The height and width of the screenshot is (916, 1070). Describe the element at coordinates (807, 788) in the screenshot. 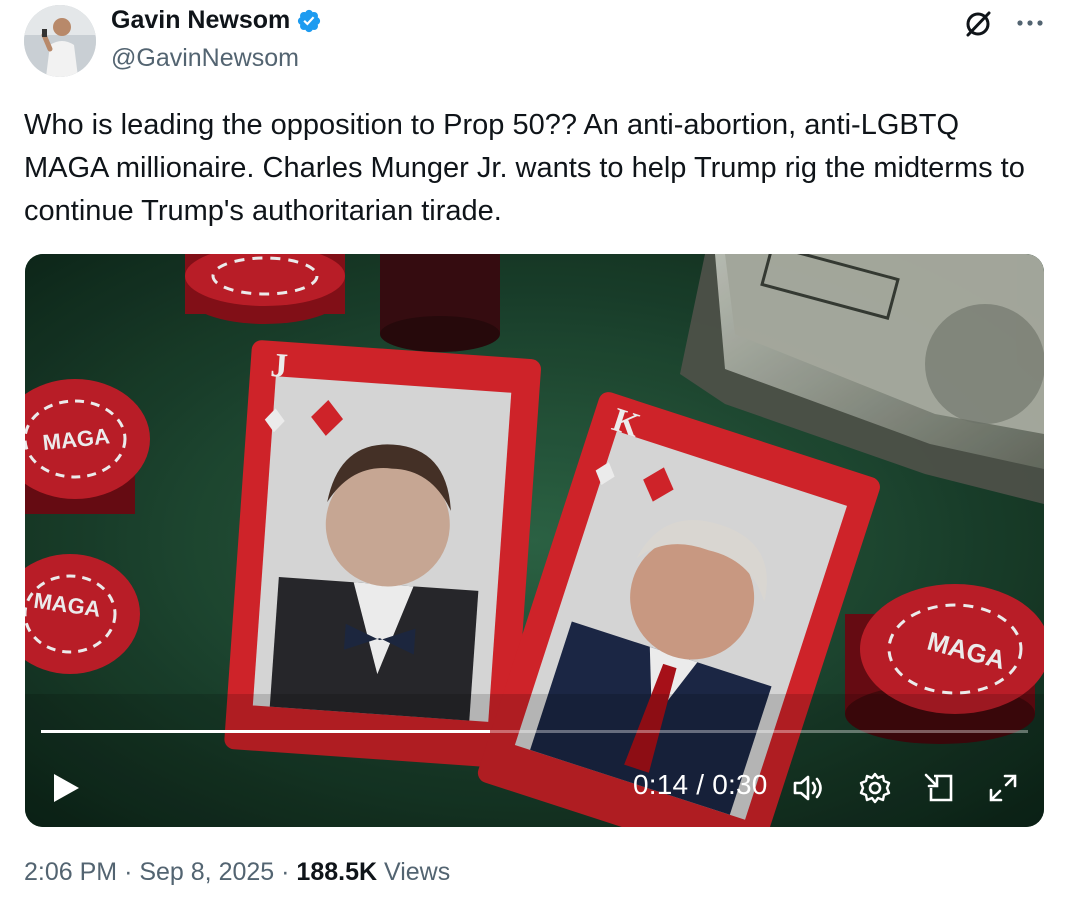

I see `volume-icon` at that location.